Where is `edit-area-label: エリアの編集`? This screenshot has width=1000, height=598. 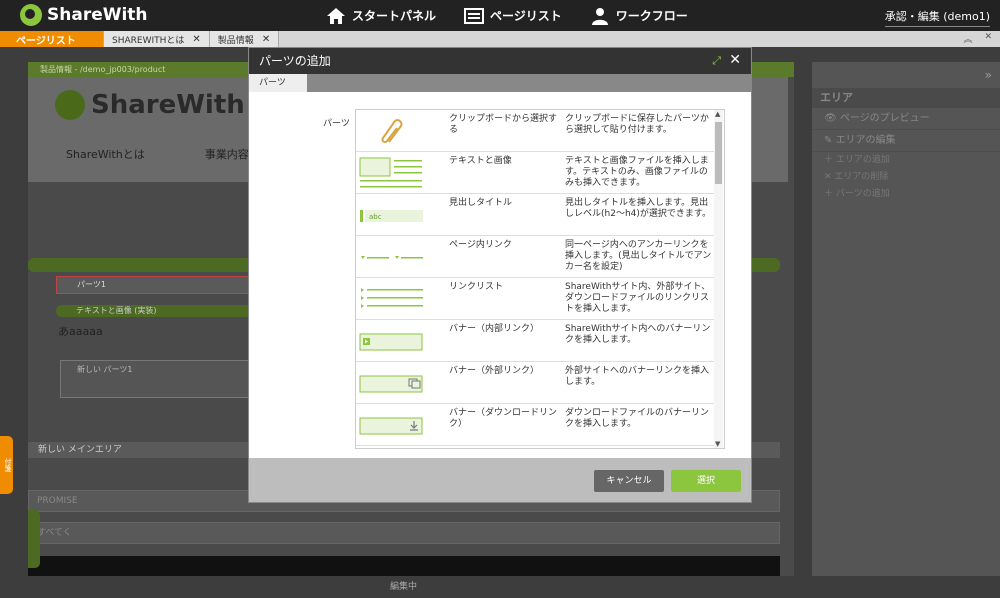
edit-area-label: エリアの編集 is located at coordinates (865, 140).